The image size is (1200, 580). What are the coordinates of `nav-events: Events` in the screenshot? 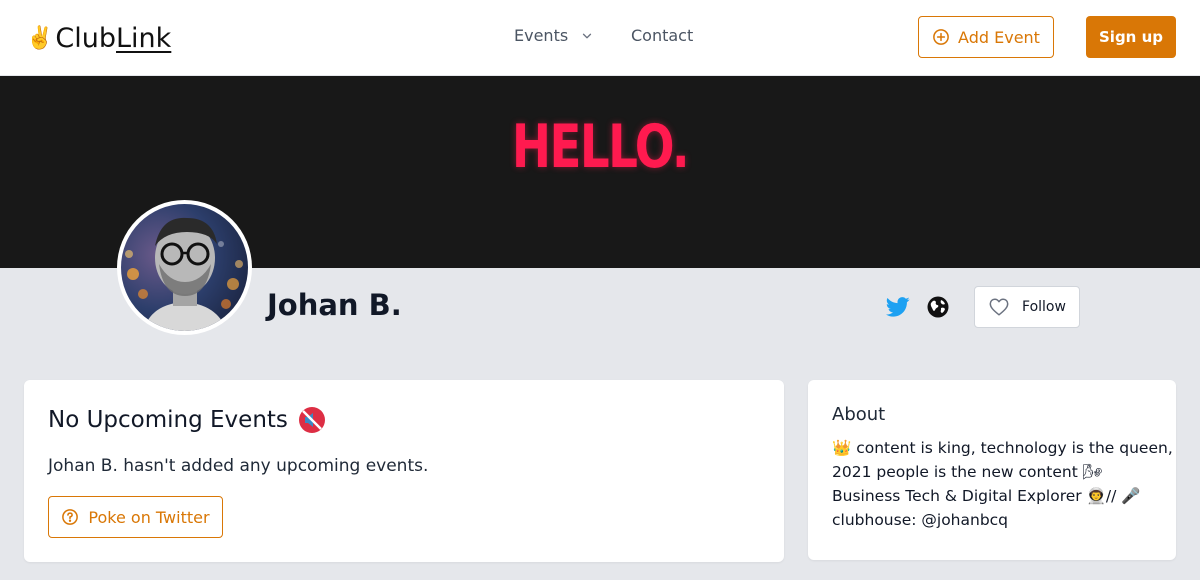 It's located at (554, 35).